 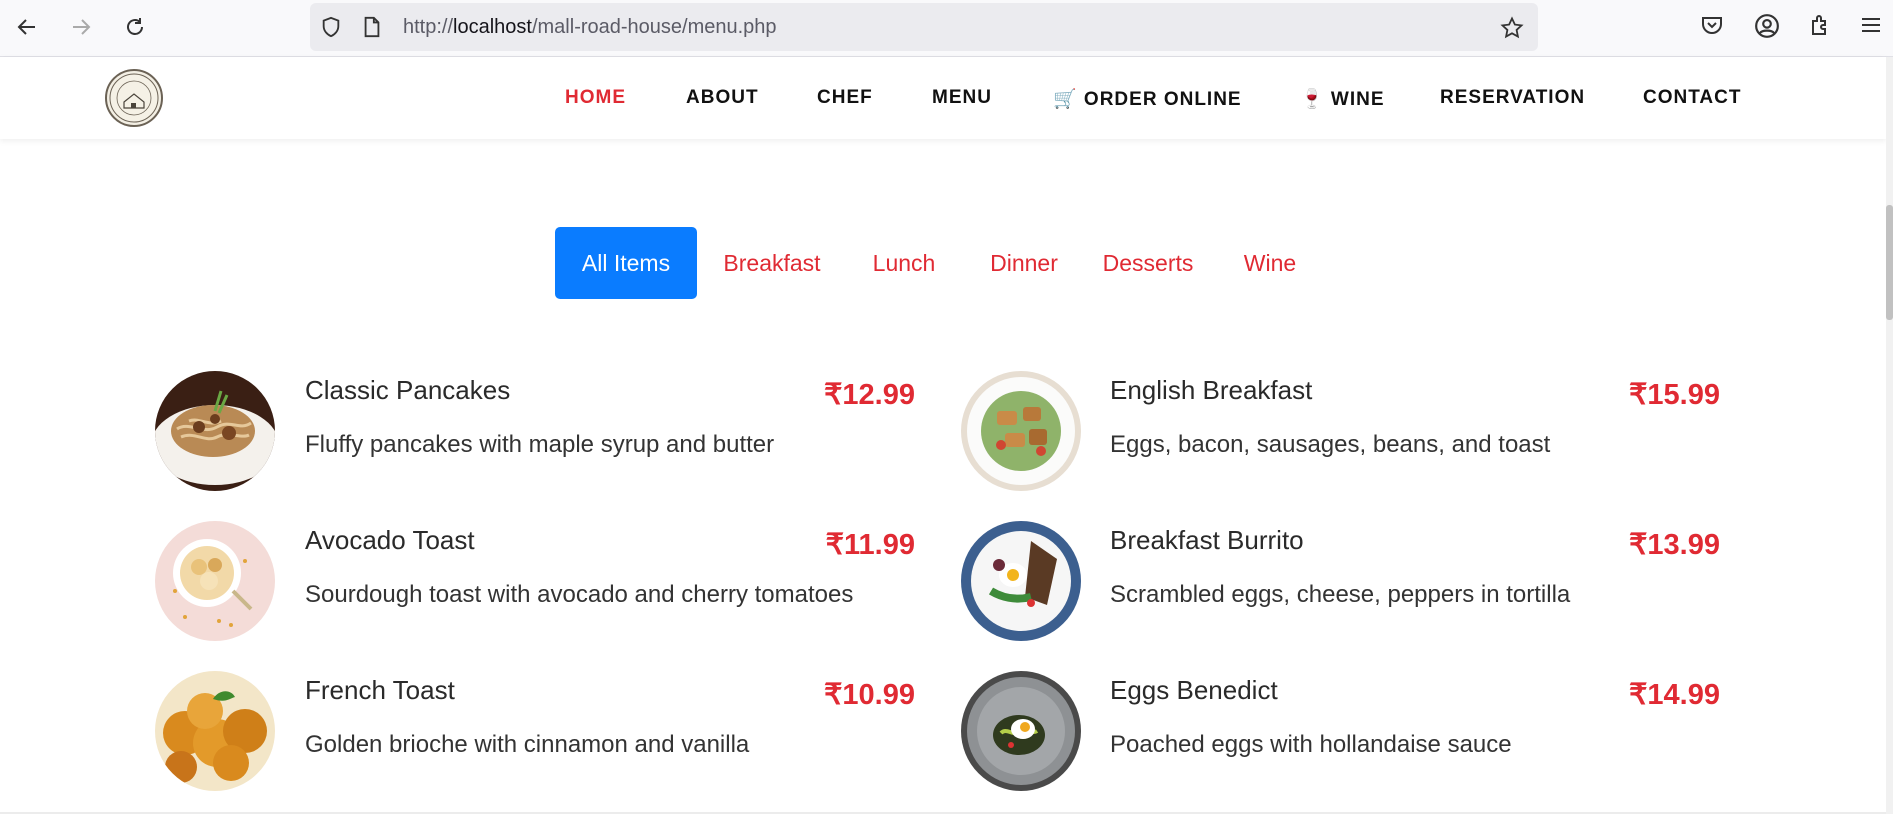 What do you see at coordinates (1211, 390) in the screenshot?
I see `menu-item-name: English Breakfast` at bounding box center [1211, 390].